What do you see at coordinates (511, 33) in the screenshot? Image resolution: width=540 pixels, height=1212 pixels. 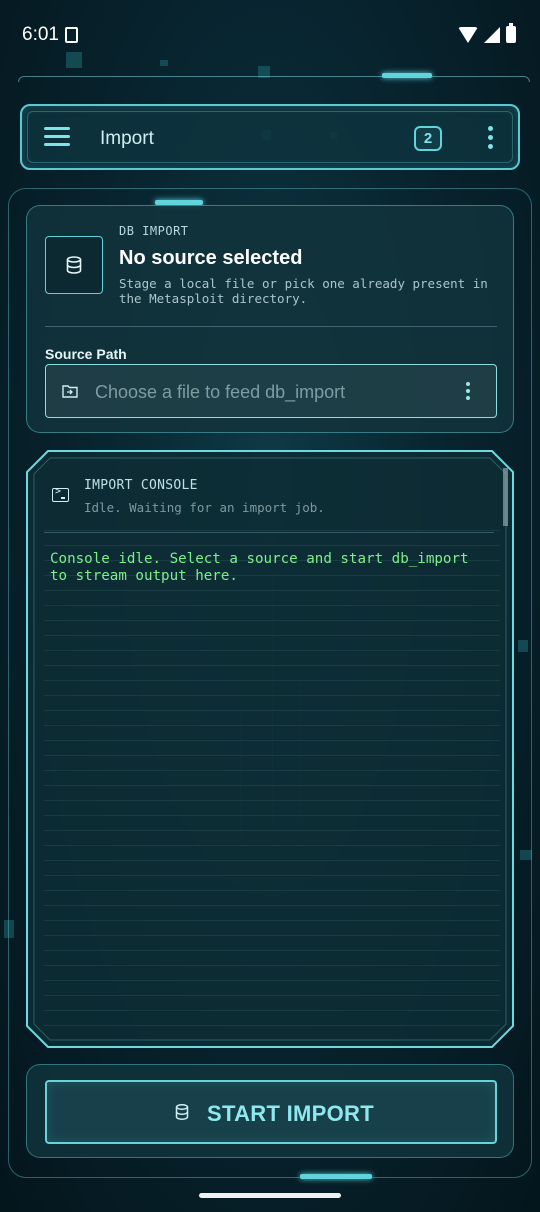 I see `battery-icon` at bounding box center [511, 33].